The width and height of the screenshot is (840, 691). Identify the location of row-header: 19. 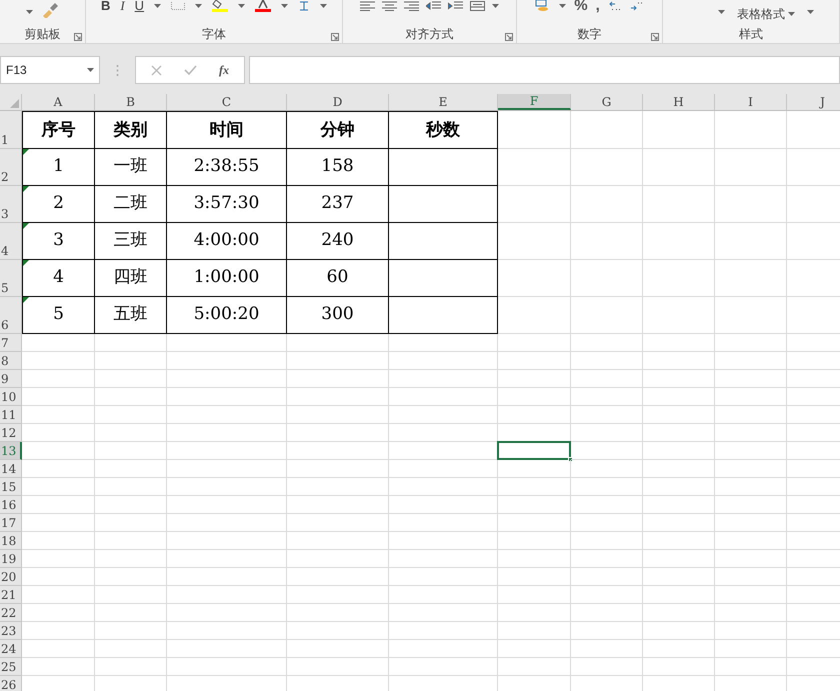
(11, 559).